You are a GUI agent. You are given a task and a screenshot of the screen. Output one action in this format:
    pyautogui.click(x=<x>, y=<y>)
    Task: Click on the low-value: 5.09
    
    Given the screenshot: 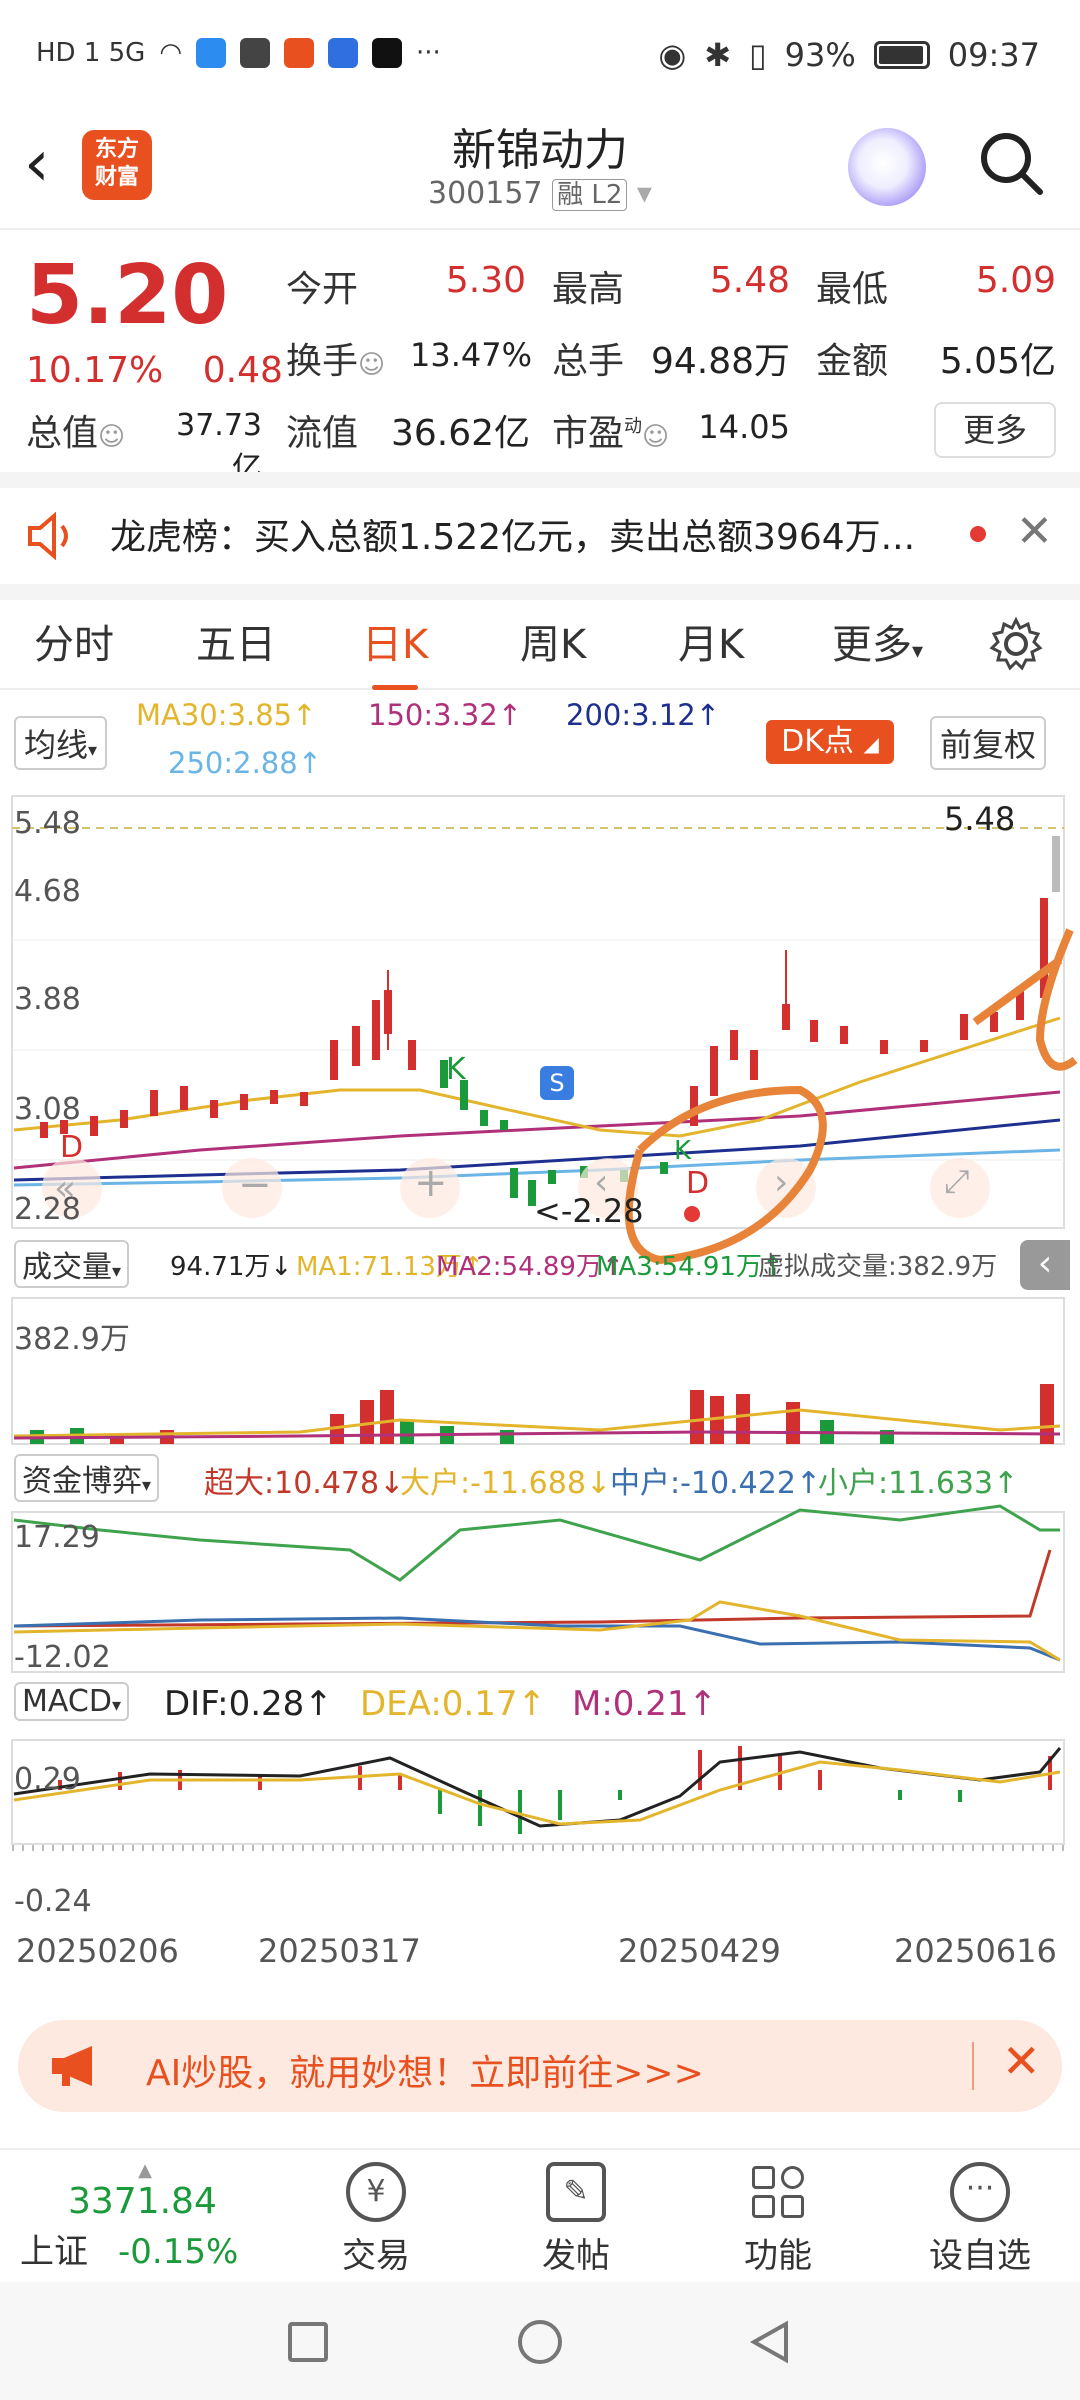 What is the action you would take?
    pyautogui.click(x=1015, y=280)
    